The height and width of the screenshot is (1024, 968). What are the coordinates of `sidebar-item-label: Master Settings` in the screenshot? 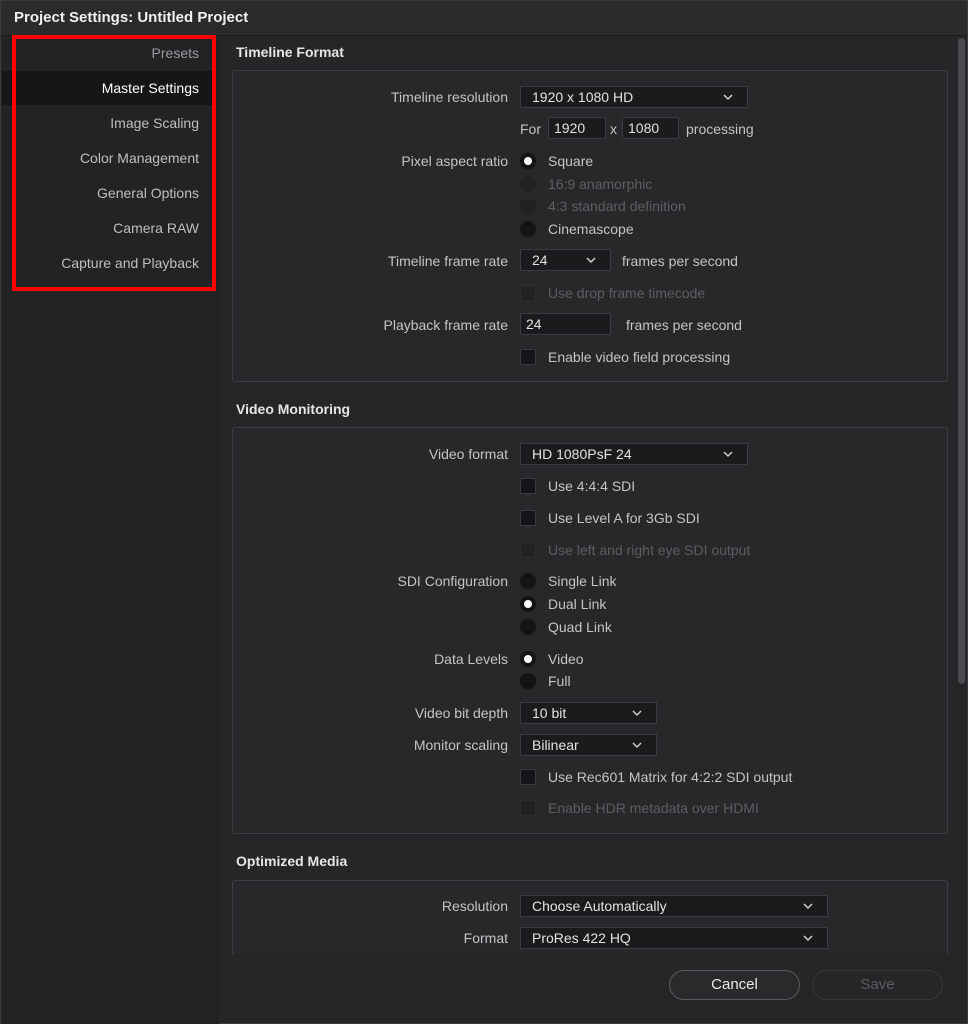 It's located at (150, 88).